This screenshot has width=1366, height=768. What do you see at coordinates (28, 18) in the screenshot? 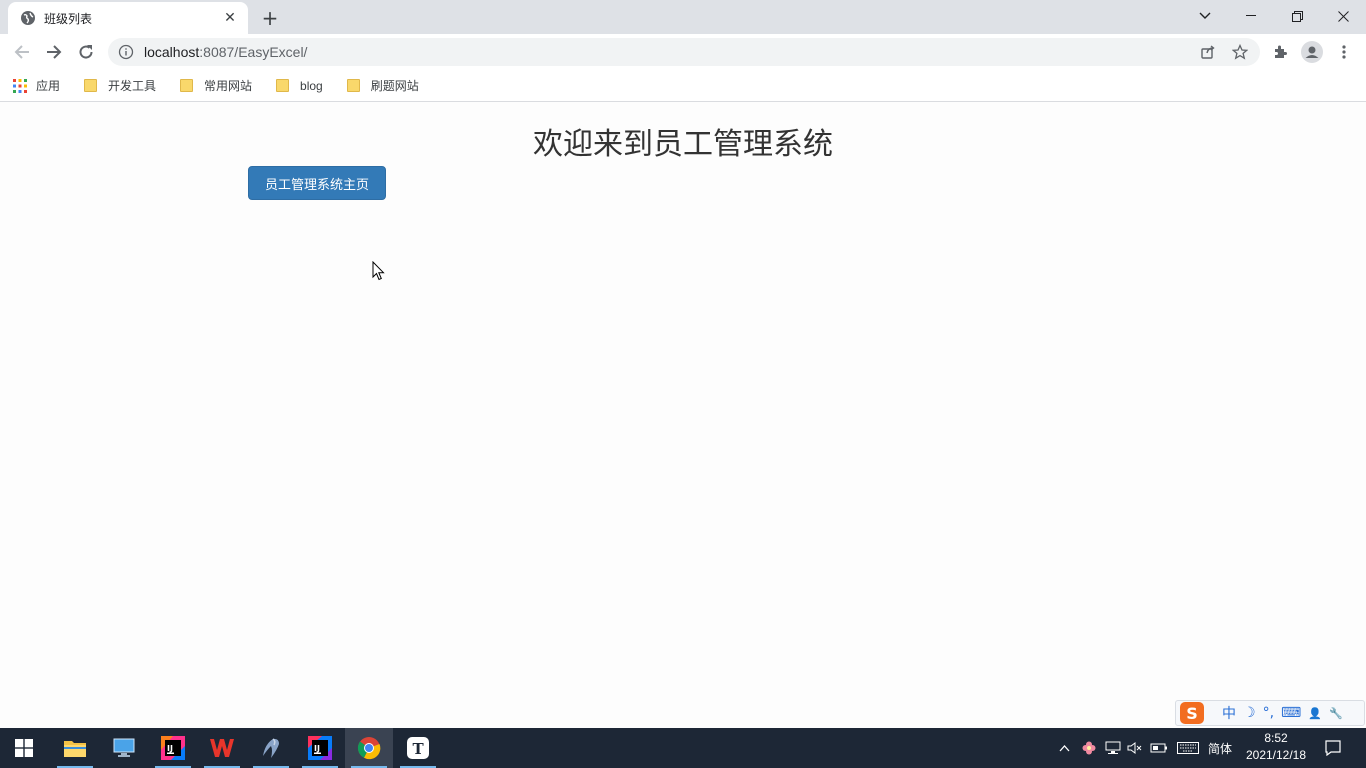
I see `globe-icon` at bounding box center [28, 18].